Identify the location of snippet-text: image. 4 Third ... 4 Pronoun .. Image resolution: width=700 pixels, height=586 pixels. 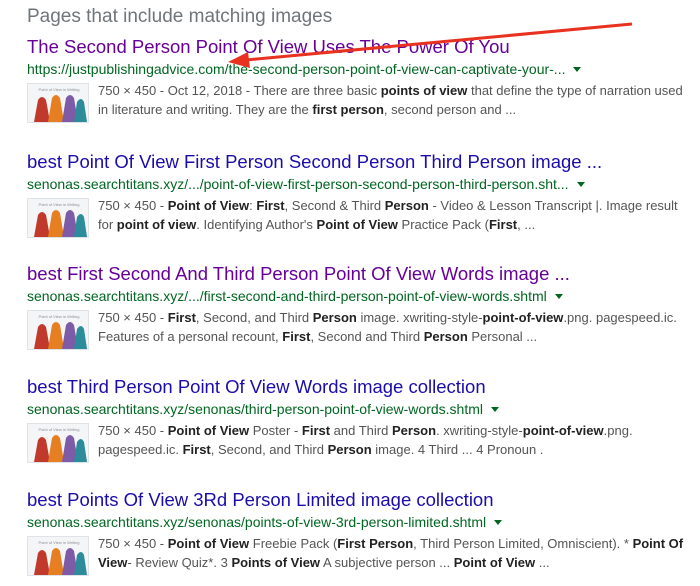
(457, 449).